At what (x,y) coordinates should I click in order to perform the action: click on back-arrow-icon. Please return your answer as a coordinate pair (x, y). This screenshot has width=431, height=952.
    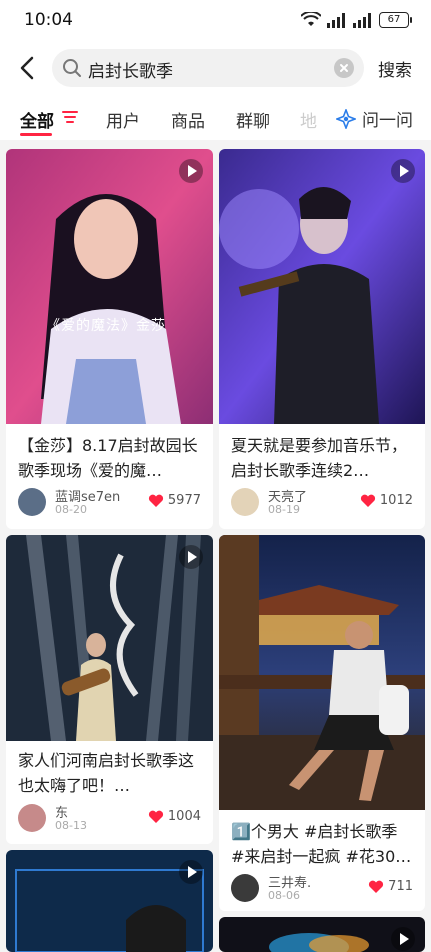
    Looking at the image, I should click on (28, 68).